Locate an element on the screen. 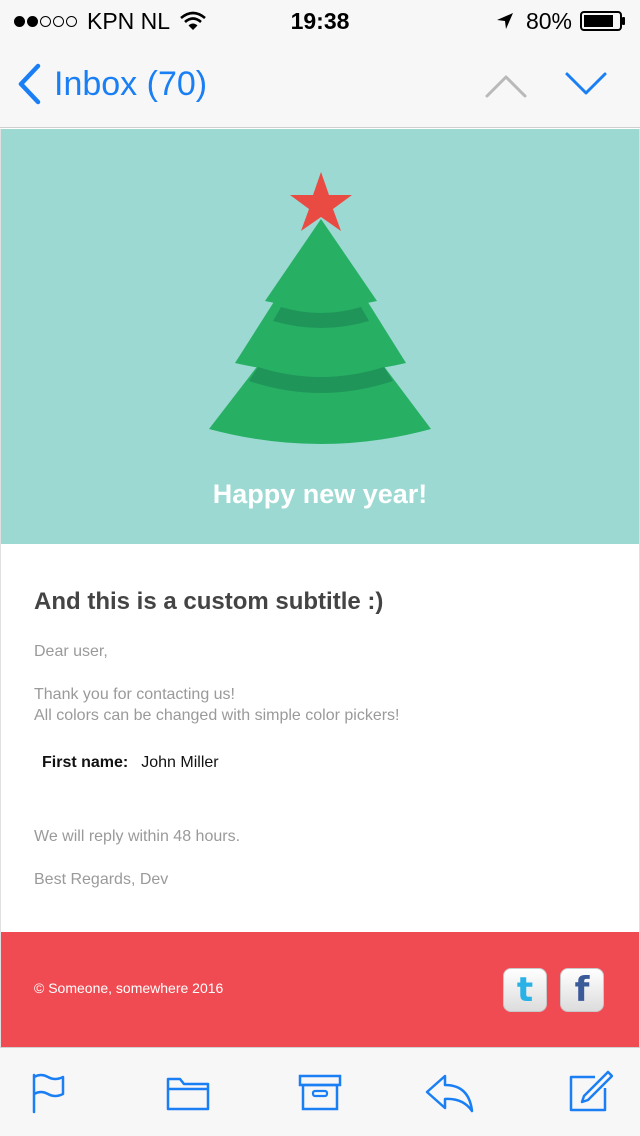 The width and height of the screenshot is (640, 1136). location-arrow-icon is located at coordinates (504, 21).